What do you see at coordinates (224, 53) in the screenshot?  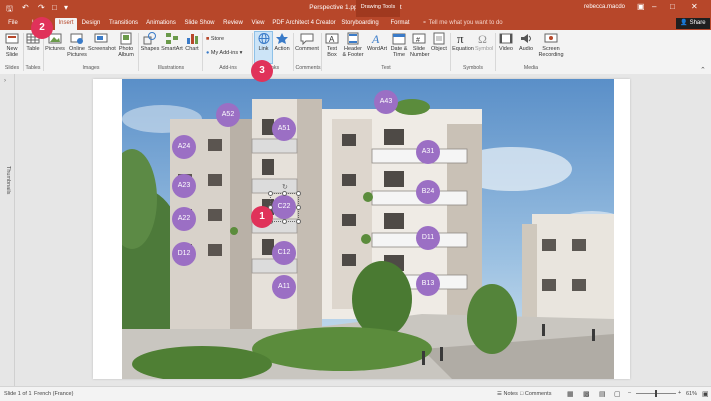 I see `my-addins-button: ● My Add-ins ▾` at bounding box center [224, 53].